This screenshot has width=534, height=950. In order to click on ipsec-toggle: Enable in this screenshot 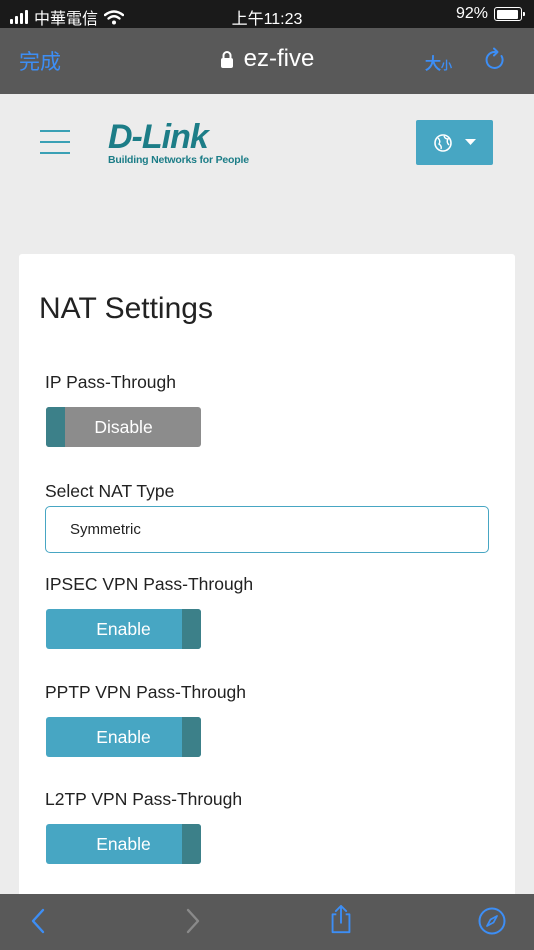, I will do `click(123, 629)`.